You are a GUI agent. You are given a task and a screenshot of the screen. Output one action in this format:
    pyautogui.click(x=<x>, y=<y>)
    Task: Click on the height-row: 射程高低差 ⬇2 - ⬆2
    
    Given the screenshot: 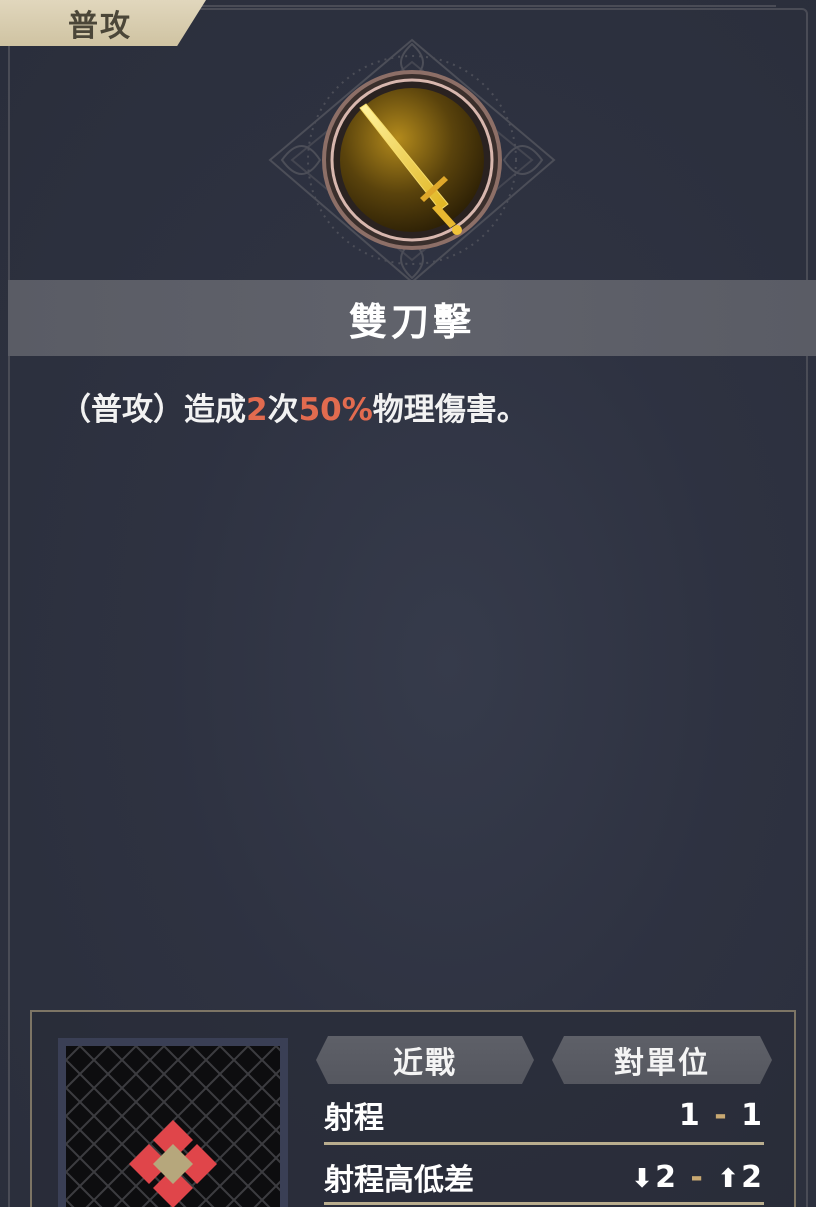 What is the action you would take?
    pyautogui.click(x=544, y=1177)
    